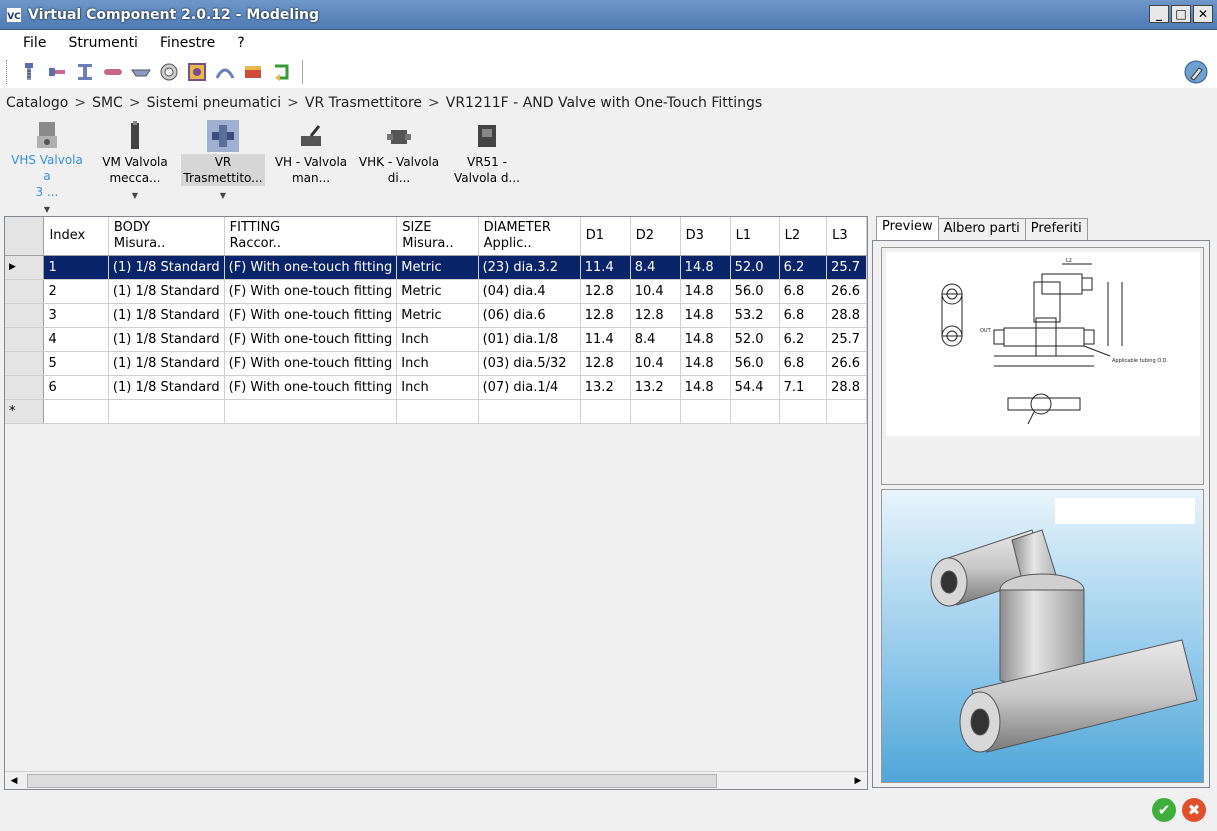 Image resolution: width=1217 pixels, height=831 pixels. What do you see at coordinates (253, 72) in the screenshot?
I see `profile-icon` at bounding box center [253, 72].